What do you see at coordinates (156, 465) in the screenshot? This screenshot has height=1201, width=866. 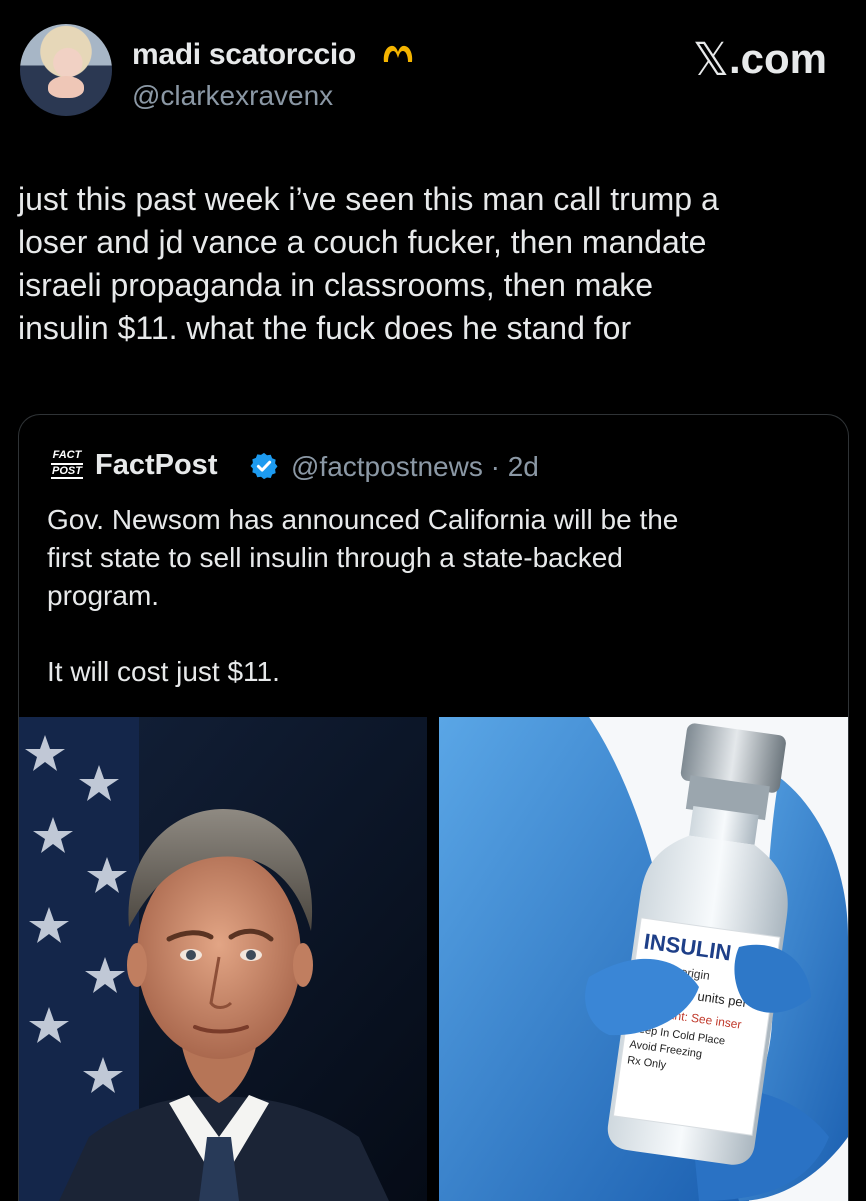 I see `quoted-author-name: FactPost` at bounding box center [156, 465].